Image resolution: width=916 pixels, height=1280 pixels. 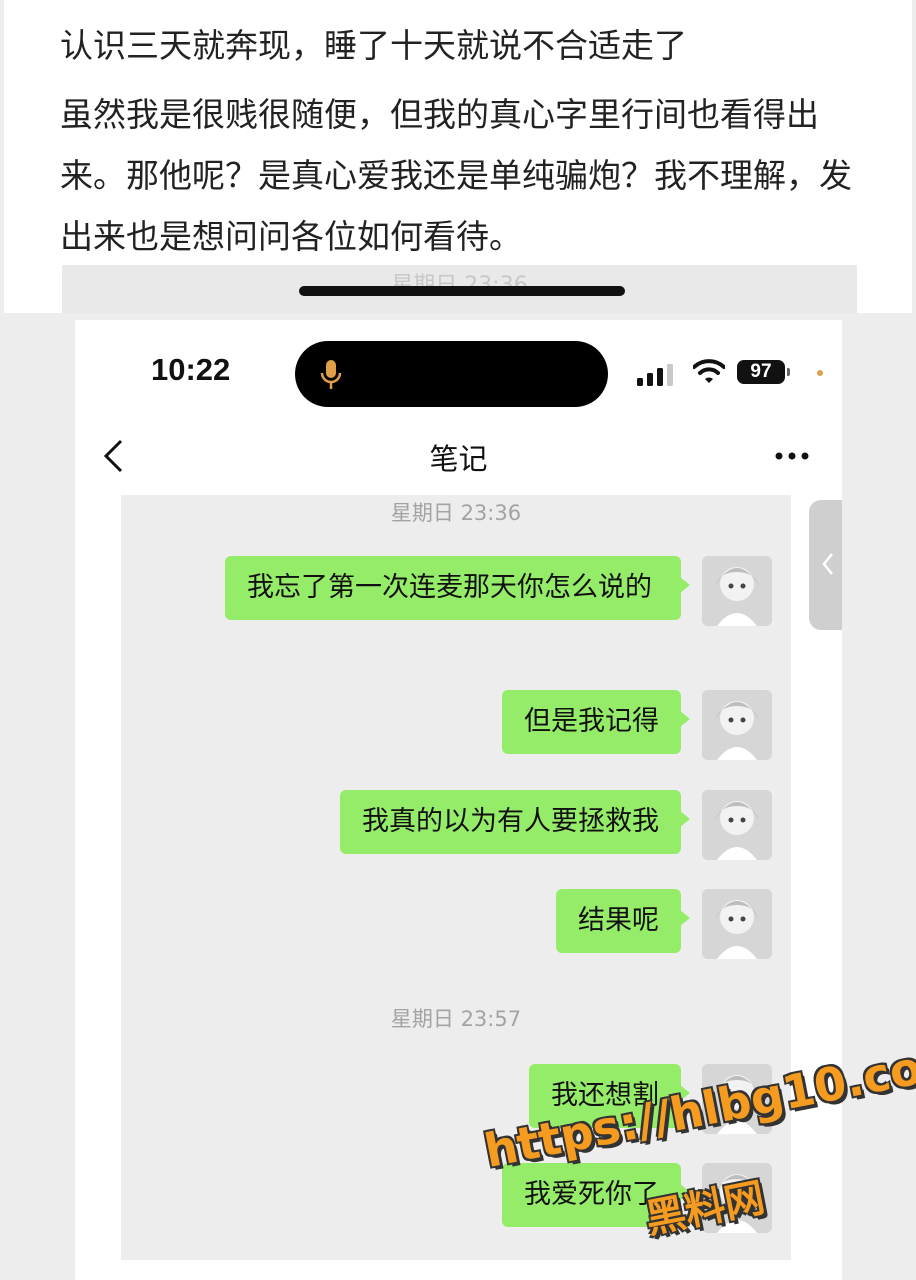 What do you see at coordinates (709, 371) in the screenshot?
I see `wifi-icon` at bounding box center [709, 371].